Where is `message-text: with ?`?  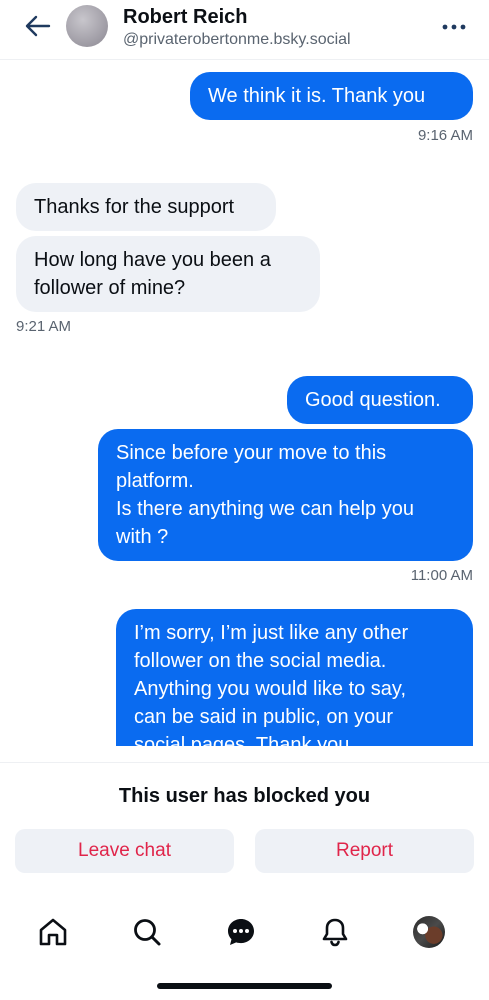
message-text: with ? is located at coordinates (142, 537).